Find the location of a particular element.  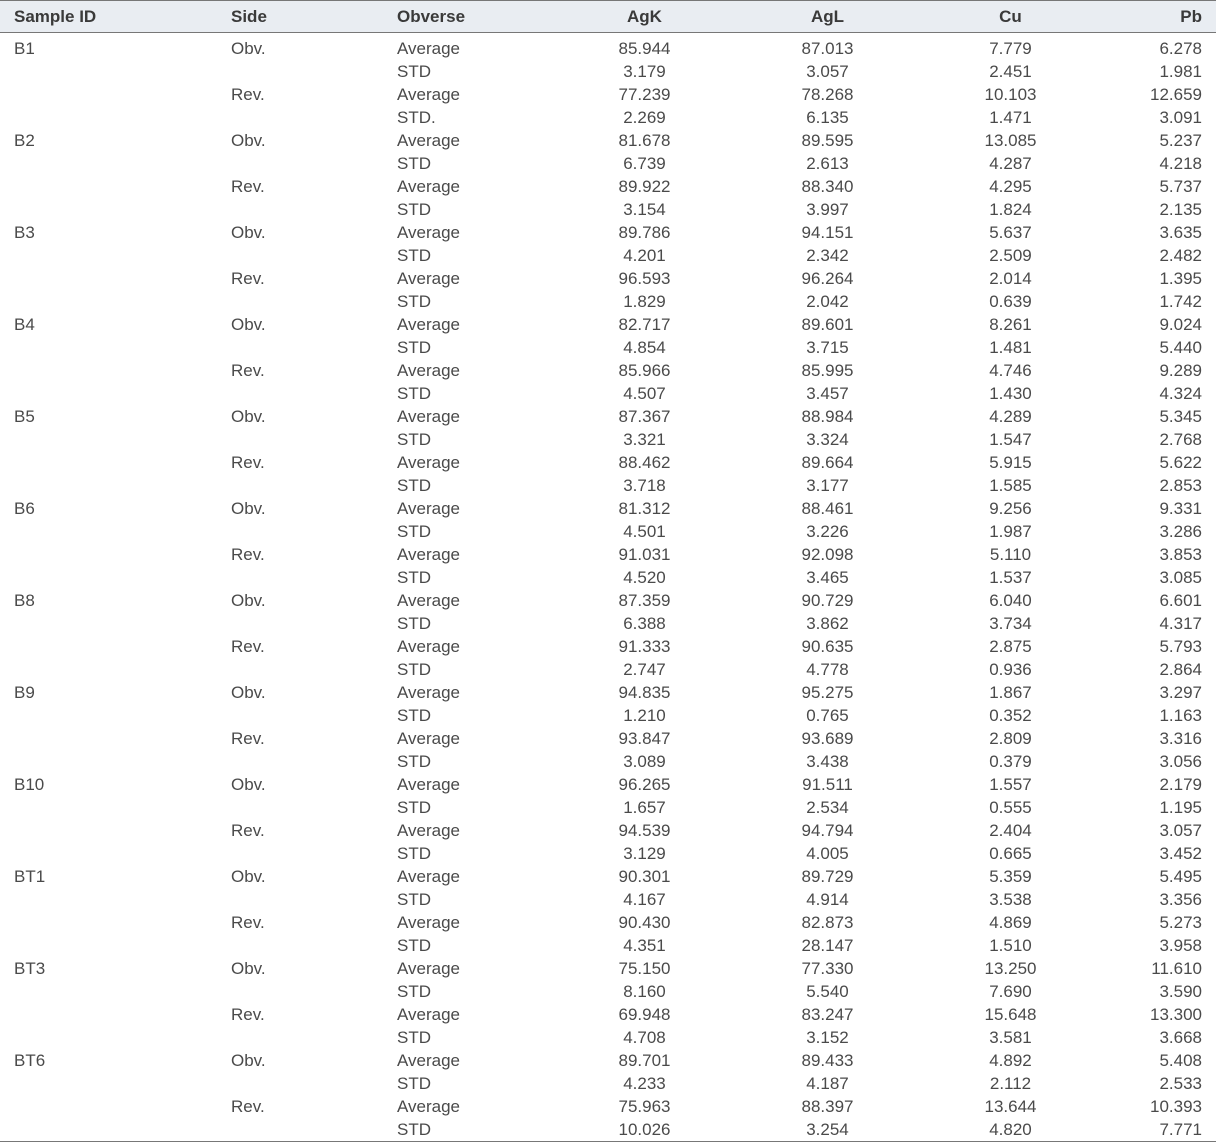

header-sample-id: Sample ID is located at coordinates (109, 16).